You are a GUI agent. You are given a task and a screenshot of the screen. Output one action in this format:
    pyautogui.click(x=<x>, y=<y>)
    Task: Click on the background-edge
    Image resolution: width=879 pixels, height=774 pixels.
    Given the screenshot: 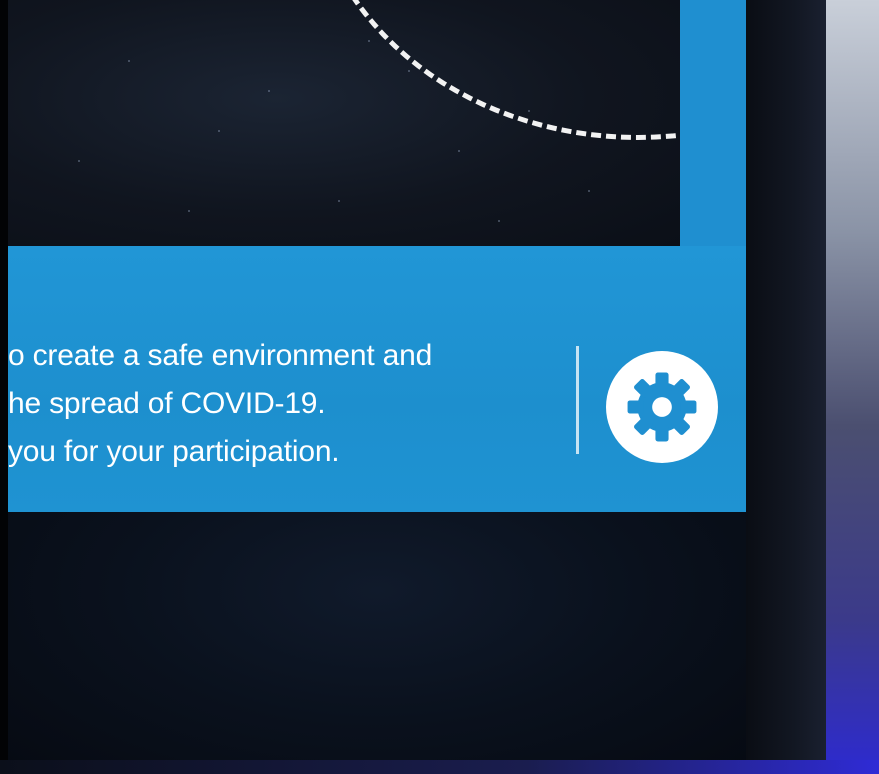 What is the action you would take?
    pyautogui.click(x=852, y=387)
    